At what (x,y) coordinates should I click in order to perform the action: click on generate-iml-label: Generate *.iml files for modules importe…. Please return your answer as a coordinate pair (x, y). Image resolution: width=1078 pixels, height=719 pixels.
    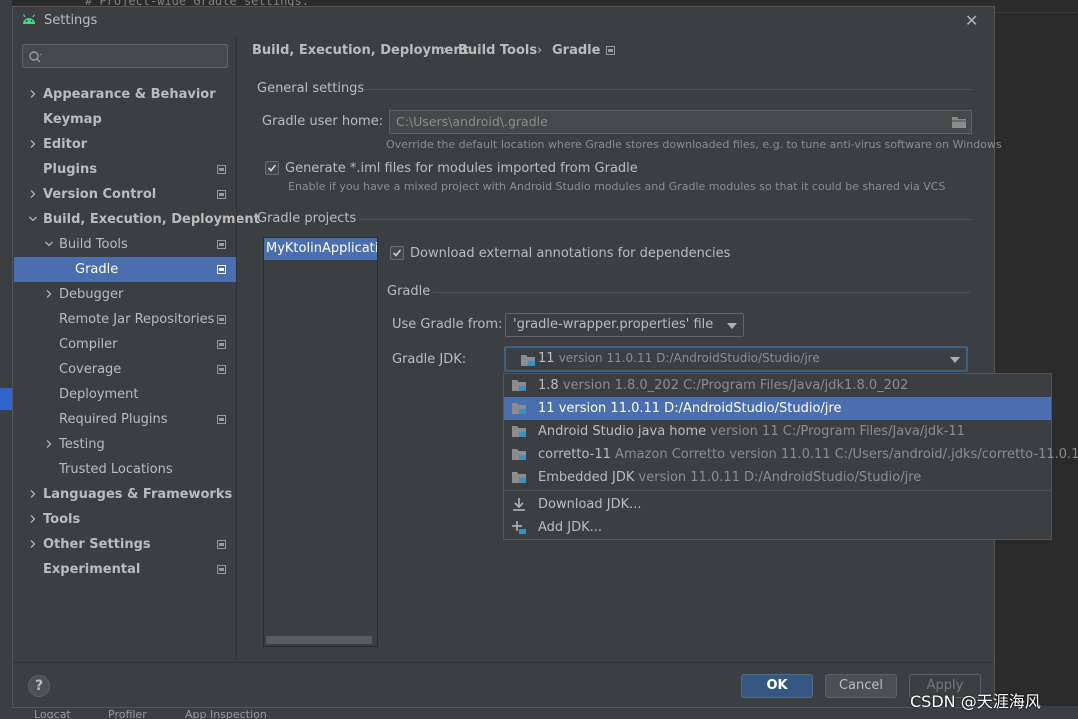
    Looking at the image, I should click on (461, 168).